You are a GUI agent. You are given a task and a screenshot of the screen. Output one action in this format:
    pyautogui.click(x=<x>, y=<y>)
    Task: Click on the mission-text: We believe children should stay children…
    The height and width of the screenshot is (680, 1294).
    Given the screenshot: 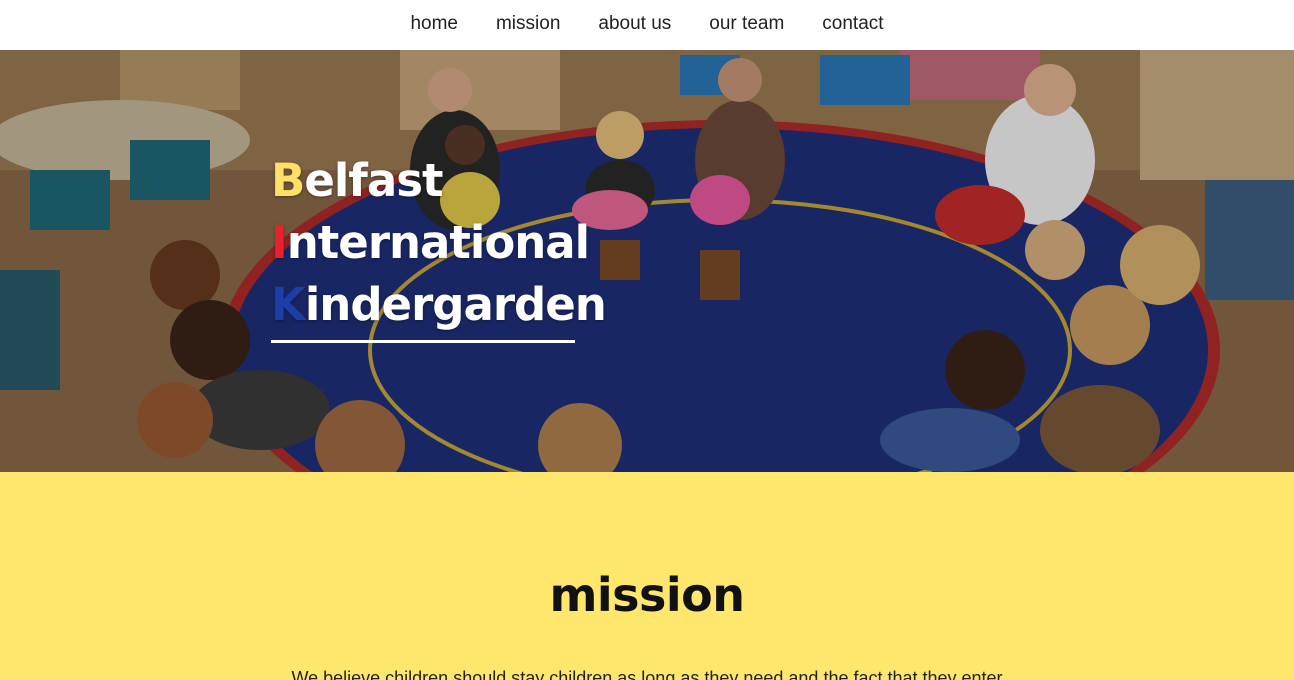 What is the action you would take?
    pyautogui.click(x=647, y=674)
    